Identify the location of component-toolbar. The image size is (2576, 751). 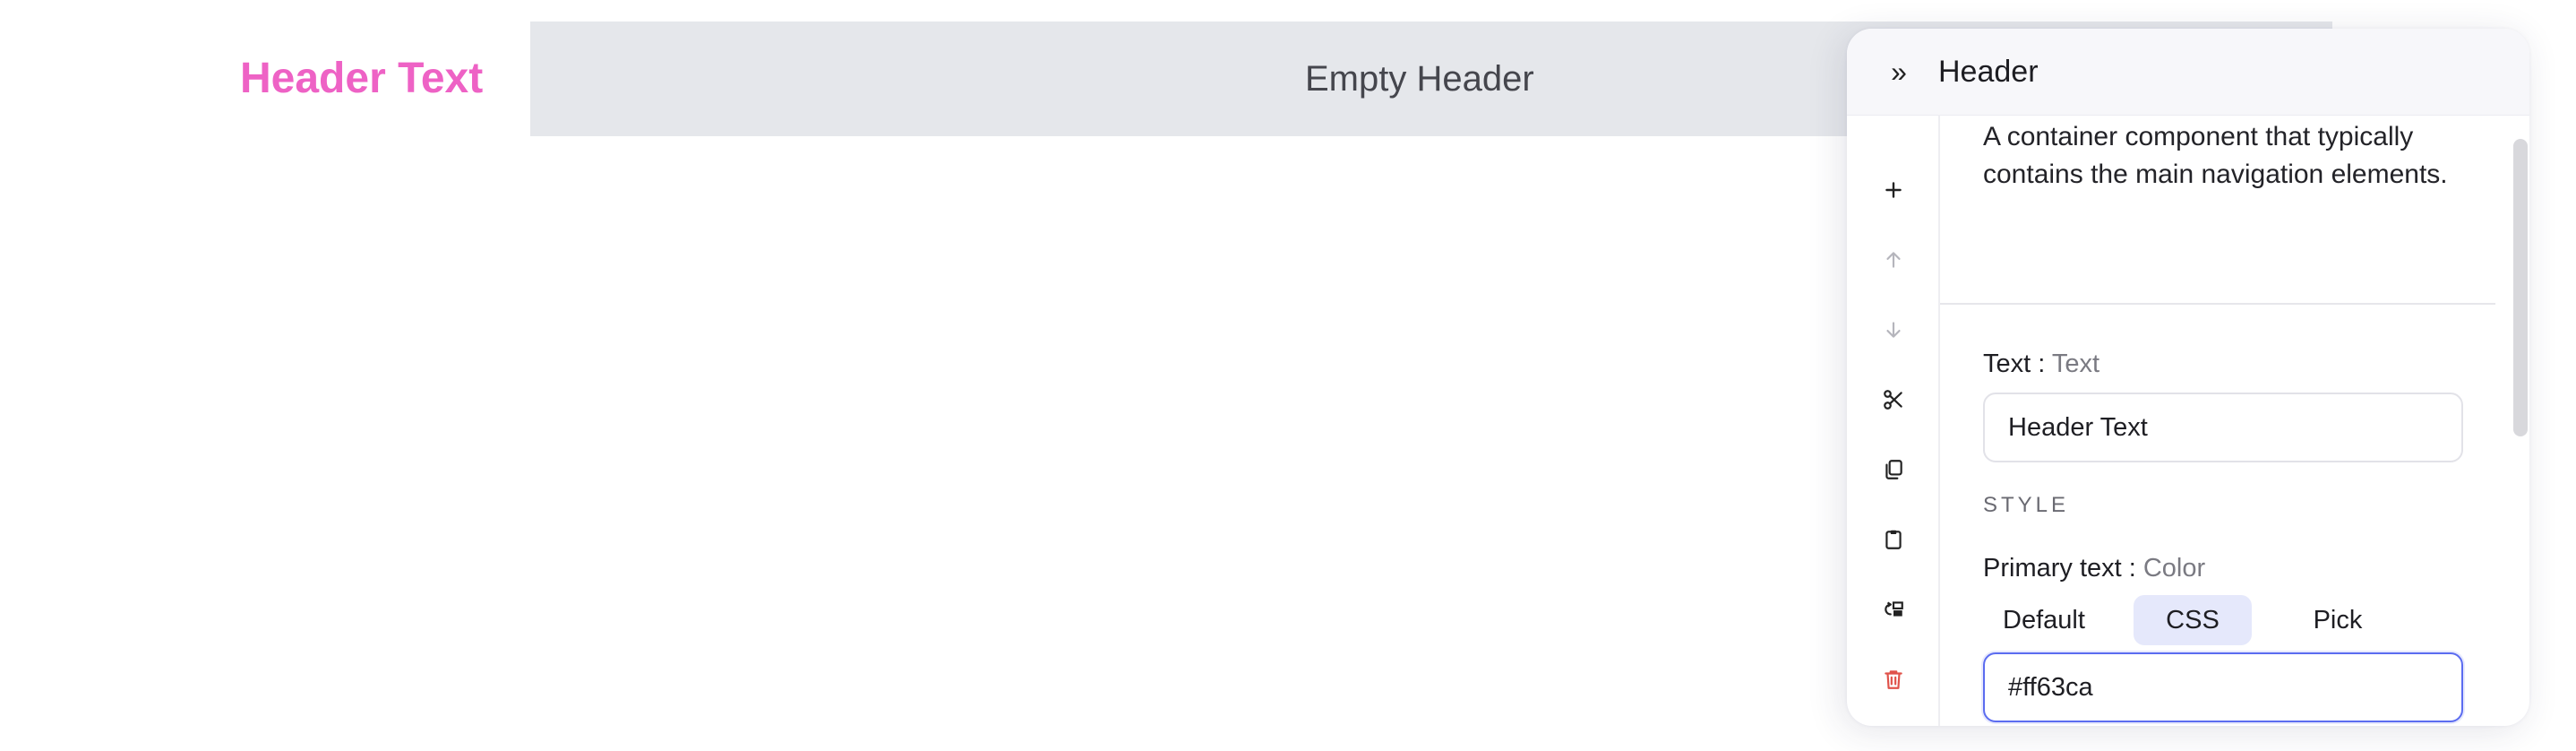
(1893, 420).